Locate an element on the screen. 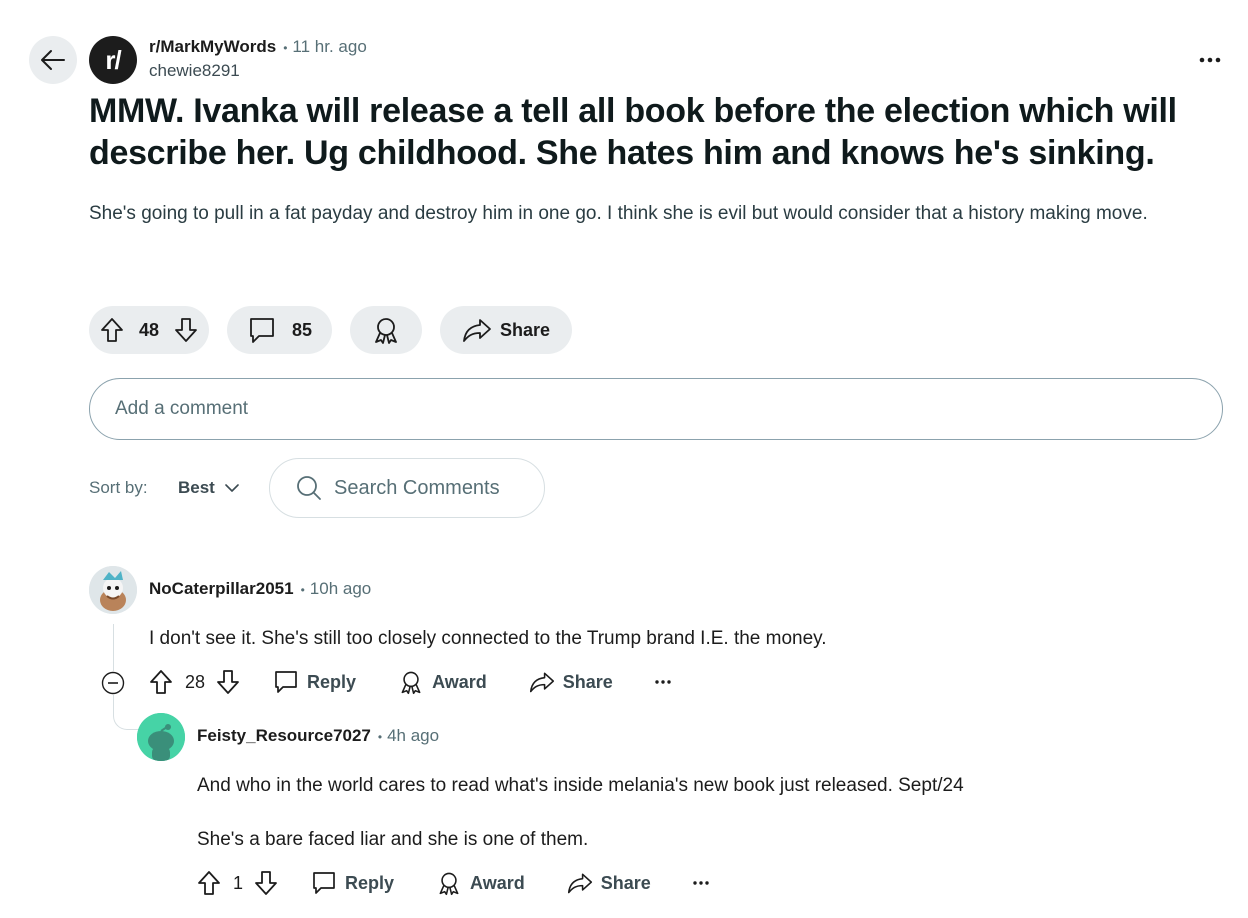 The width and height of the screenshot is (1248, 918). back-button is located at coordinates (53, 60).